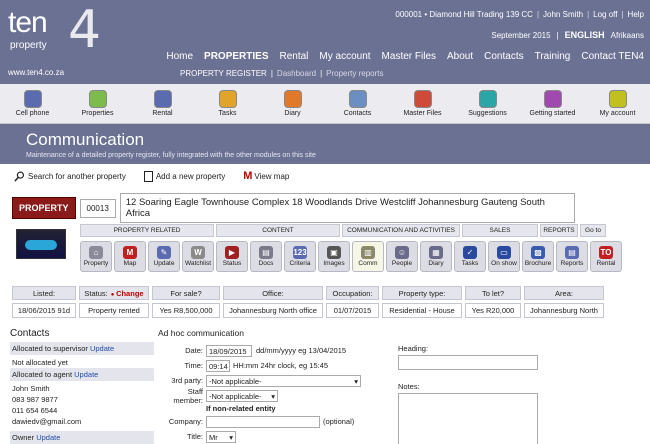 Image resolution: width=650 pixels, height=444 pixels. What do you see at coordinates (605, 14) in the screenshot?
I see `logoff-link: Log off` at bounding box center [605, 14].